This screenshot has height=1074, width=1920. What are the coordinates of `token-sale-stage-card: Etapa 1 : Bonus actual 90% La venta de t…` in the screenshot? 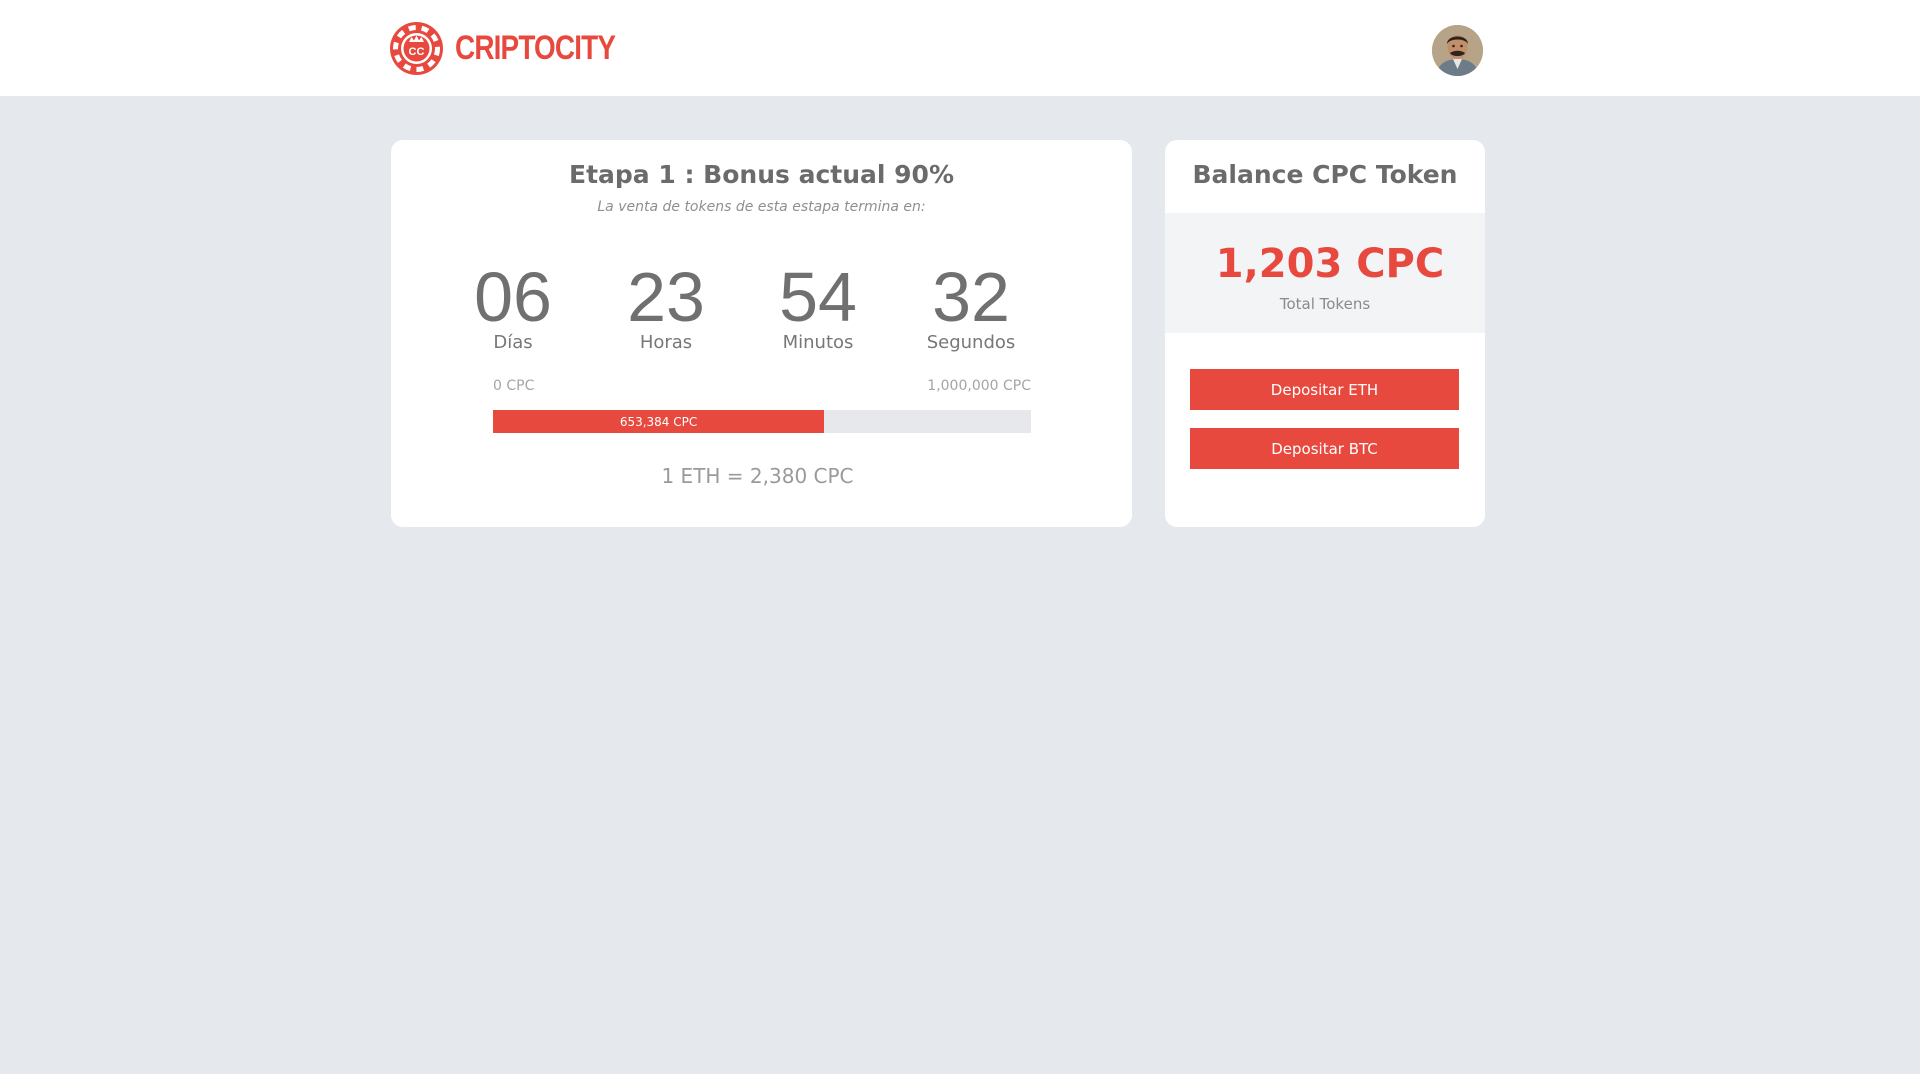 It's located at (761, 333).